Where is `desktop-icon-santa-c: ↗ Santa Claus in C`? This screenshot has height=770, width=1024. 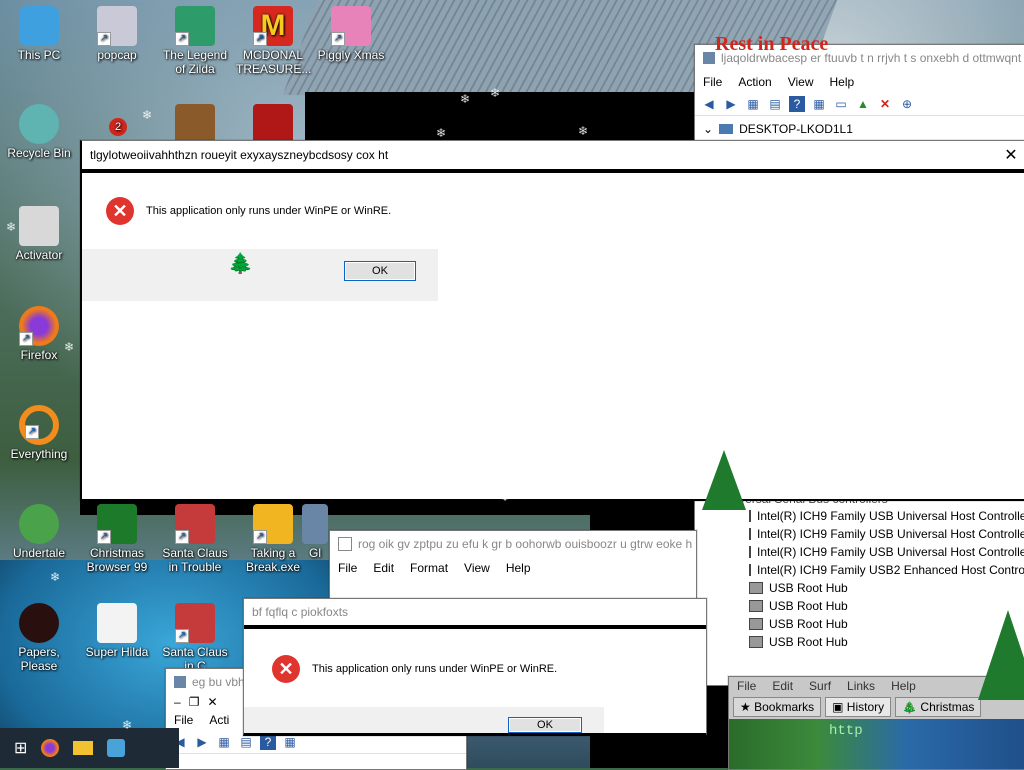
desktop-icon-santa-c: ↗ Santa Claus in C is located at coordinates (195, 638).